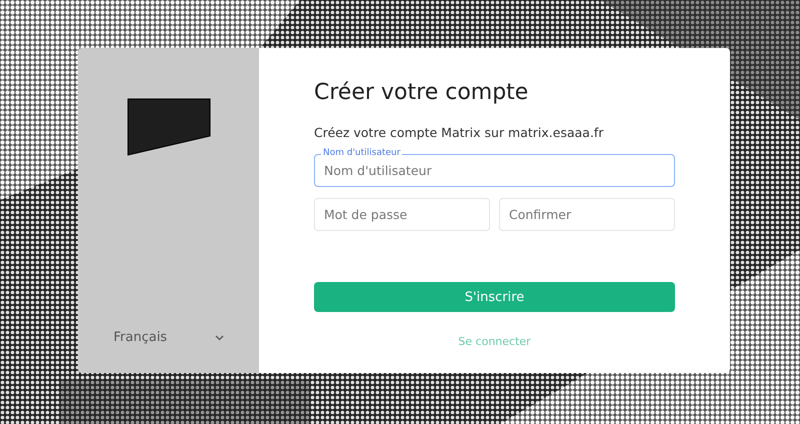  I want to click on form-subtitle: Créez votre compte Matrix sur matrix.esaaa.fr, so click(459, 132).